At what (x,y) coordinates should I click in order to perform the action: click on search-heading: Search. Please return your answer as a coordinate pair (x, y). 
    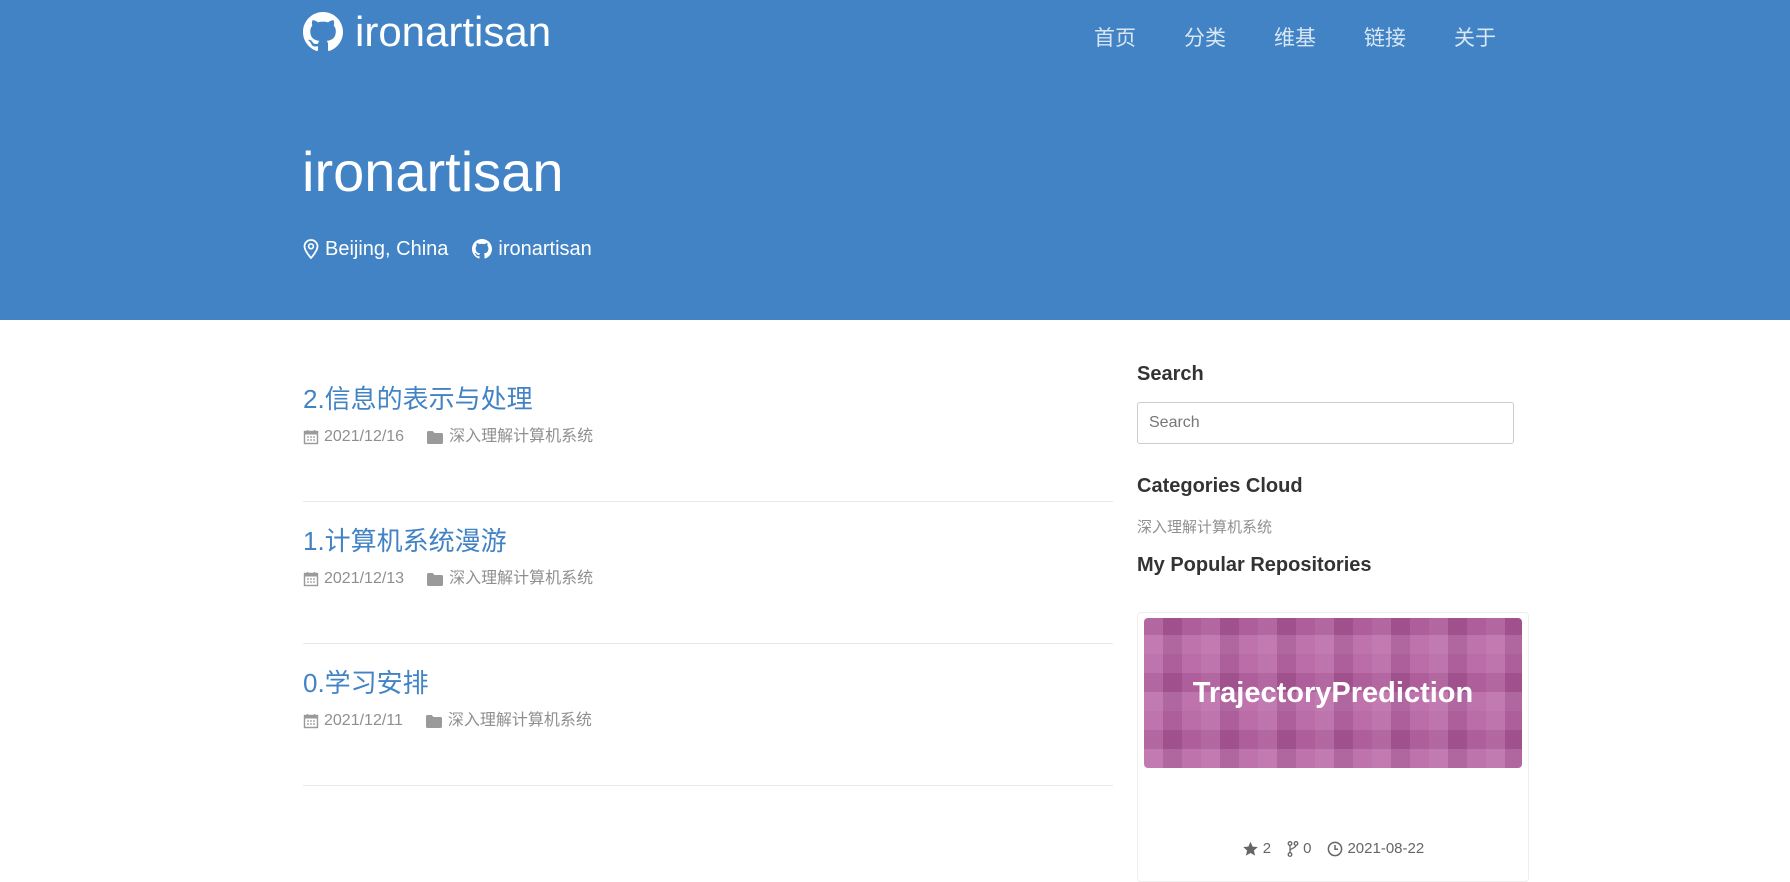
    Looking at the image, I should click on (1170, 374).